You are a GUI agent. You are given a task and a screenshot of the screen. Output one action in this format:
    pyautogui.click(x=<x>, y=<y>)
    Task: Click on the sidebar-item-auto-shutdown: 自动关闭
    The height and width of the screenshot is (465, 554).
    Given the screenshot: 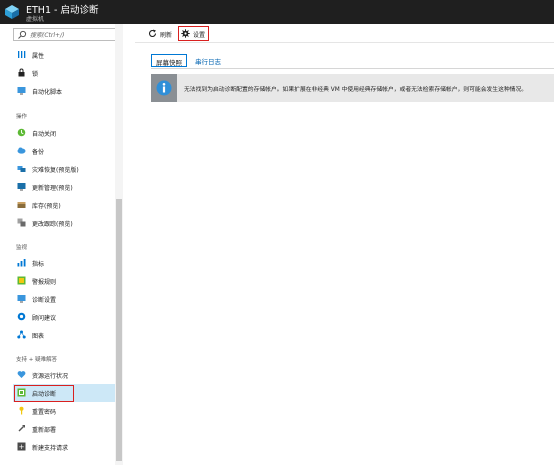 What is the action you would take?
    pyautogui.click(x=64, y=133)
    